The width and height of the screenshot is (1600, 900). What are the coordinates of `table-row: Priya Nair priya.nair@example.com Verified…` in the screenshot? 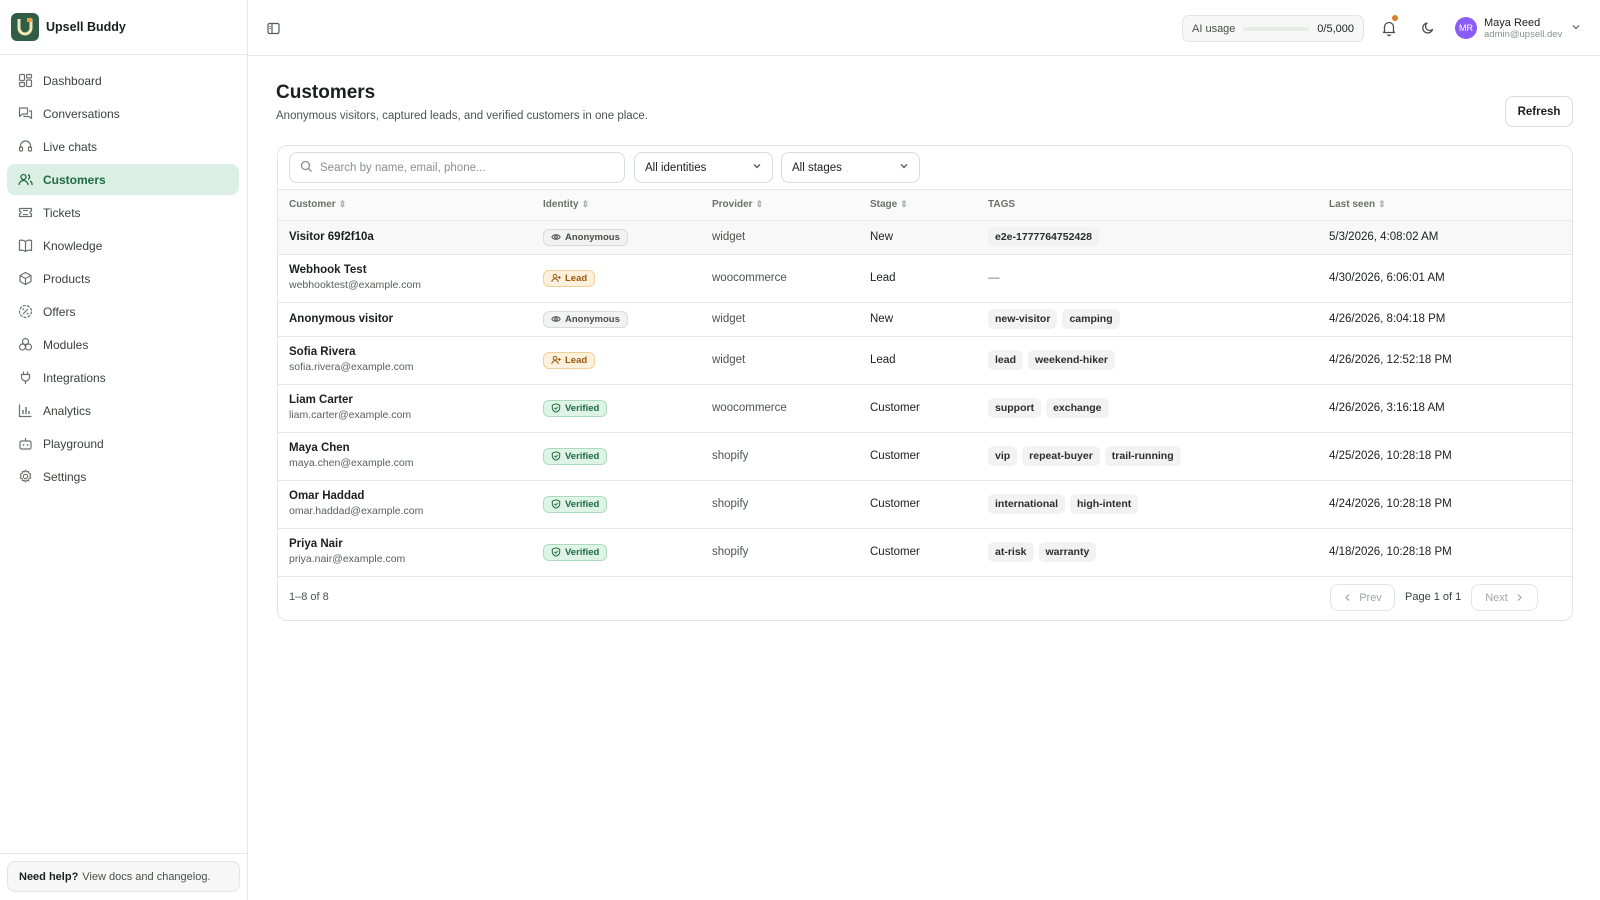 It's located at (925, 552).